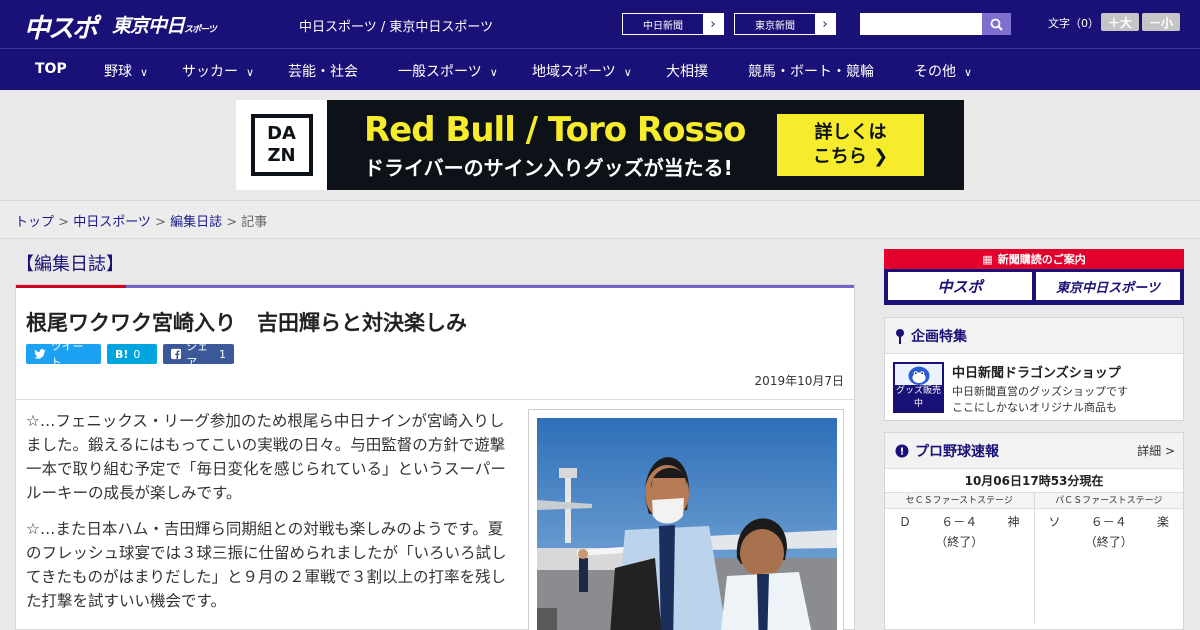  I want to click on tokyo-chunichi-logo-small: スポーツ, so click(200, 30).